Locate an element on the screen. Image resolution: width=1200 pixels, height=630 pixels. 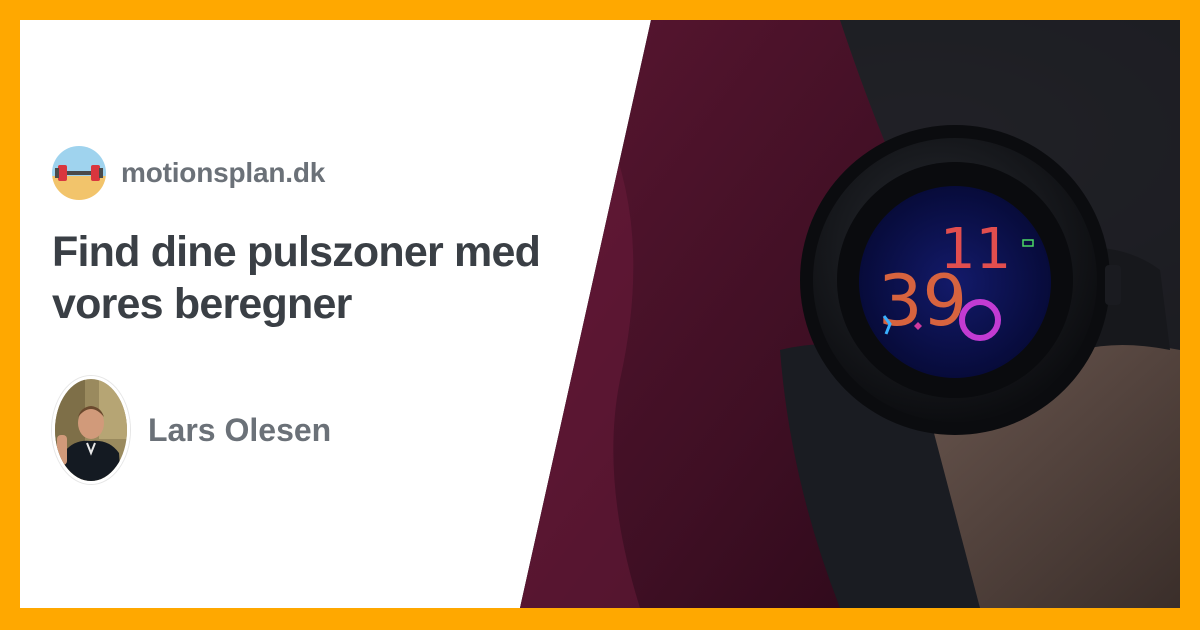
author-name: Lars Olesen is located at coordinates (240, 429).